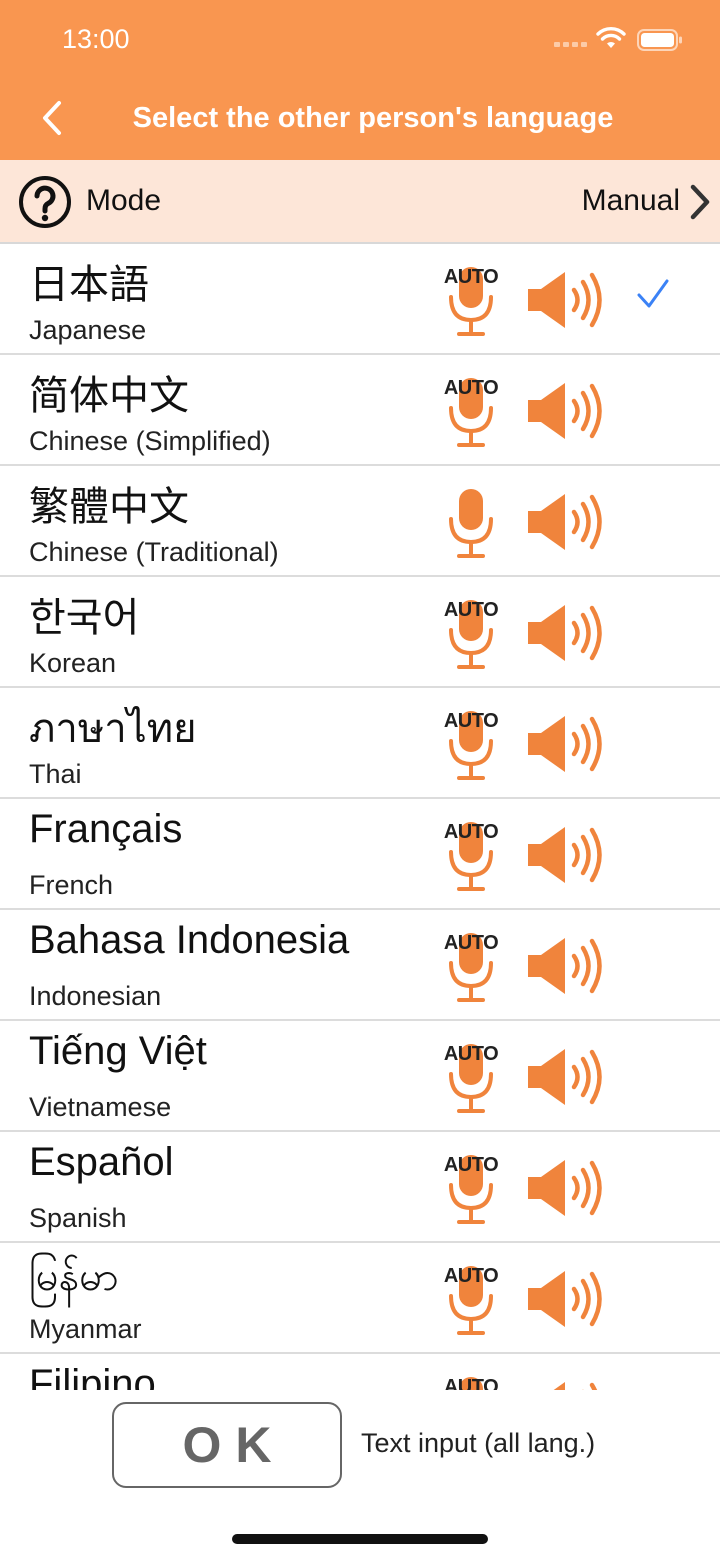 Image resolution: width=720 pixels, height=1558 pixels. Describe the element at coordinates (360, 632) in the screenshot. I see `language-row: 한국어 Korean AUTO` at that location.